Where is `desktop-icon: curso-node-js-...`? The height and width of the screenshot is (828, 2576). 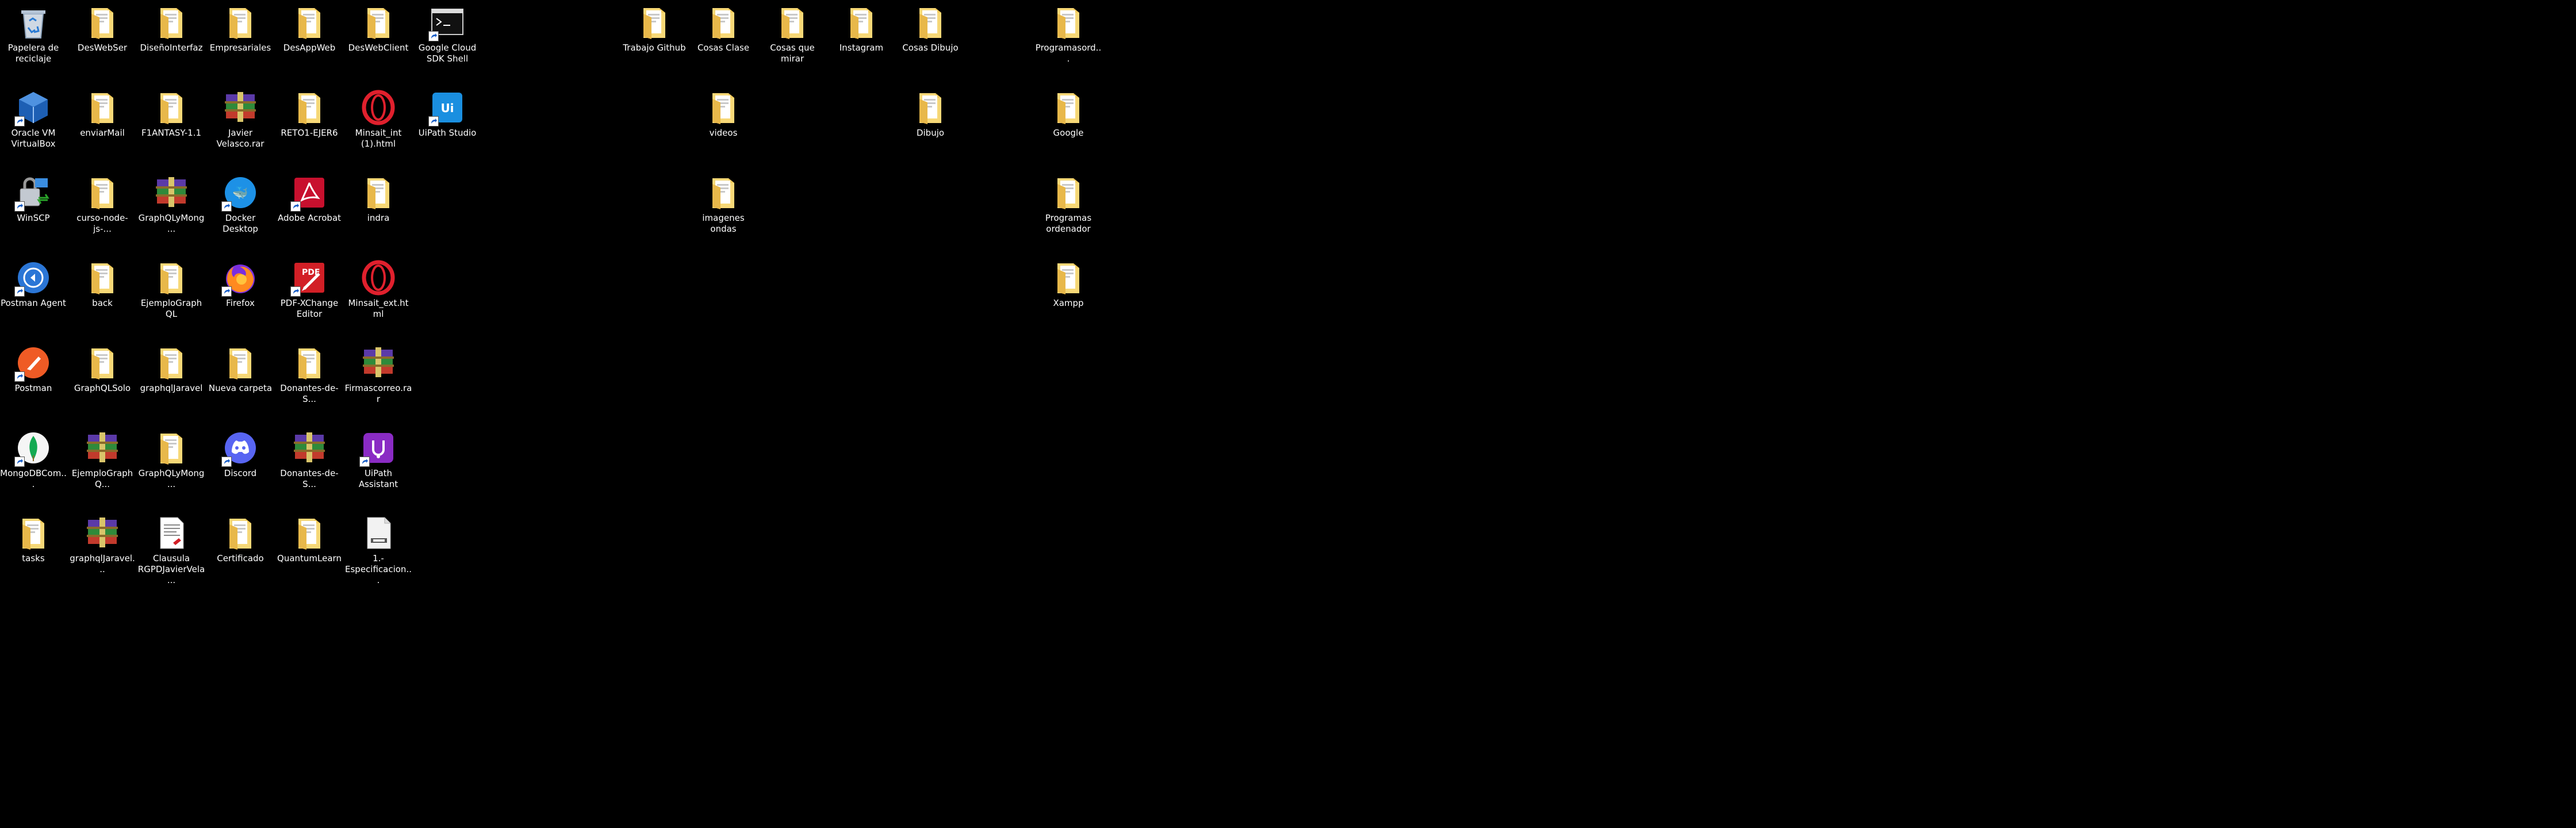 desktop-icon: curso-node-js-... is located at coordinates (102, 212).